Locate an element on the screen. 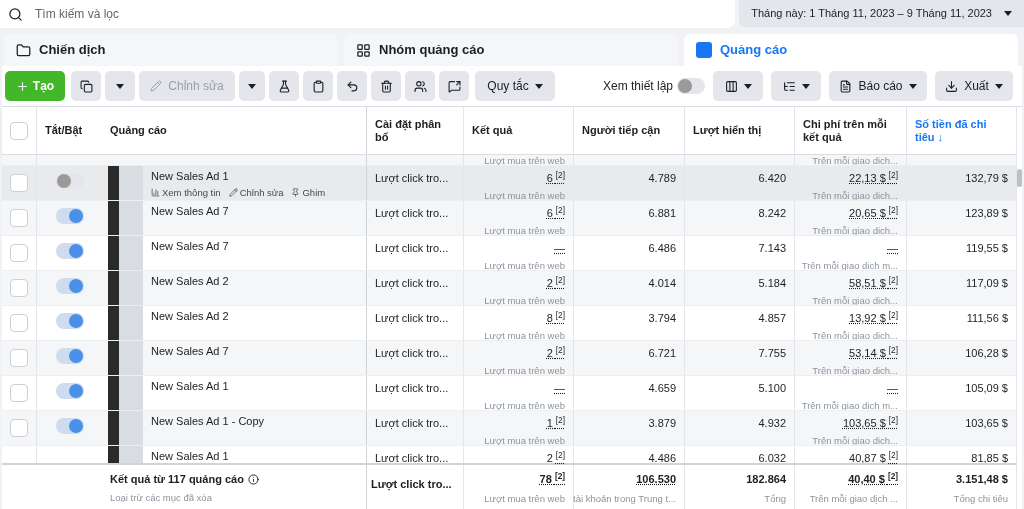 This screenshot has height=509, width=1024. date-range-dropdown: Tháng này: 1 Tháng 11, 2023 – 9 Tháng 11, 2023 is located at coordinates (881, 13).